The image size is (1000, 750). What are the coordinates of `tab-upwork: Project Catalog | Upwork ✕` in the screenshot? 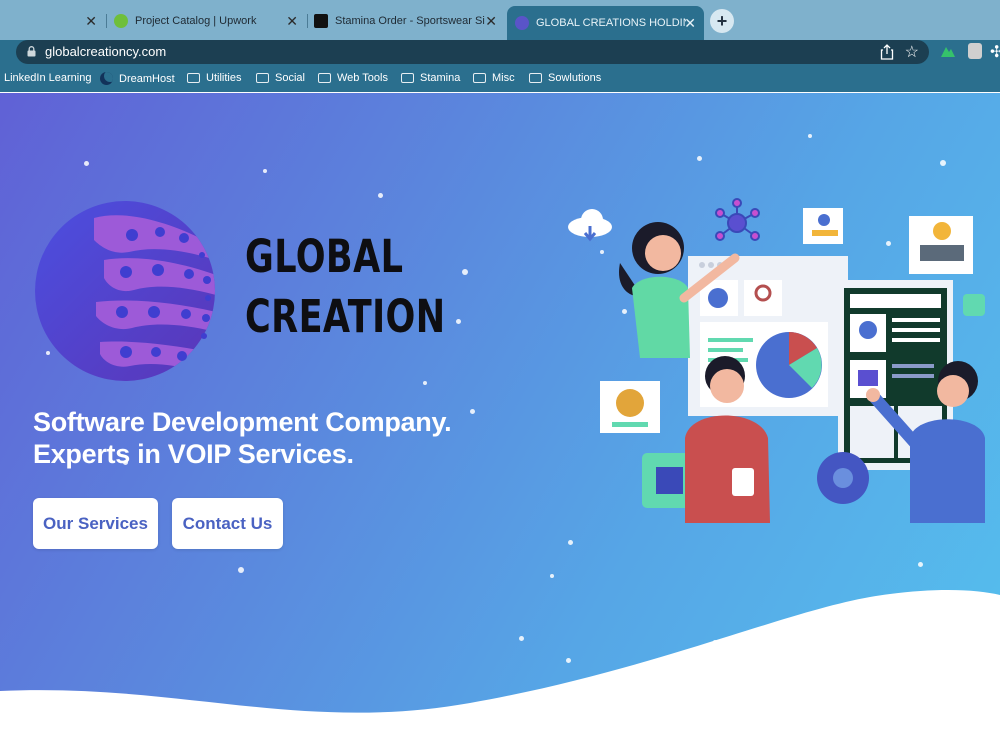 It's located at (210, 21).